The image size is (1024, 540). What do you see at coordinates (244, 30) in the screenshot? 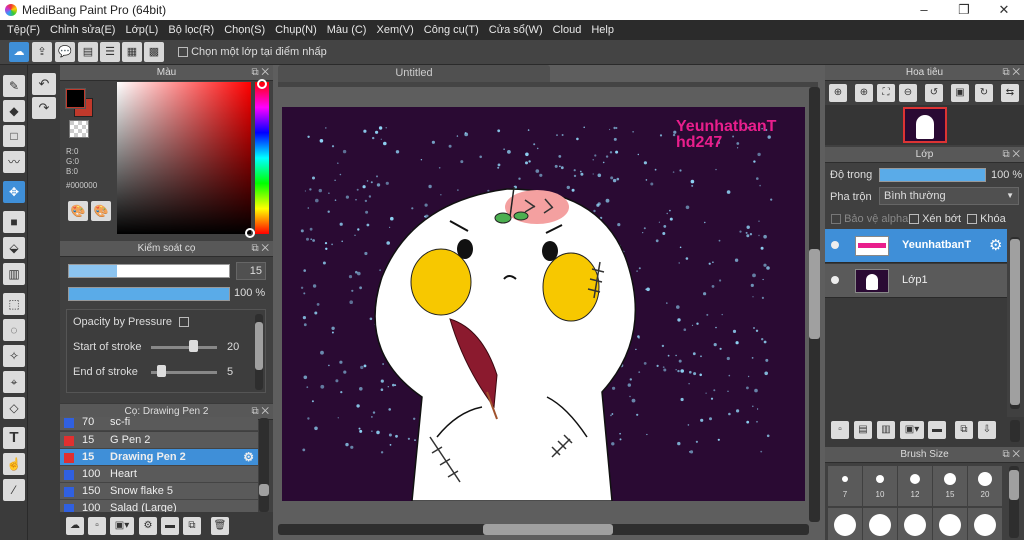
I see `menu-select: Chọn(S)` at bounding box center [244, 30].